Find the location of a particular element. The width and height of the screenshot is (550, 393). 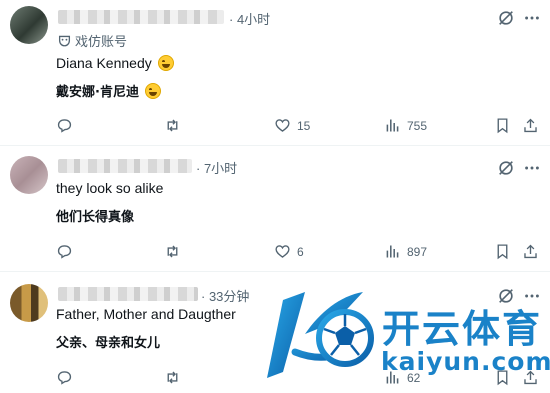

post-time: · 7小时 is located at coordinates (216, 167).